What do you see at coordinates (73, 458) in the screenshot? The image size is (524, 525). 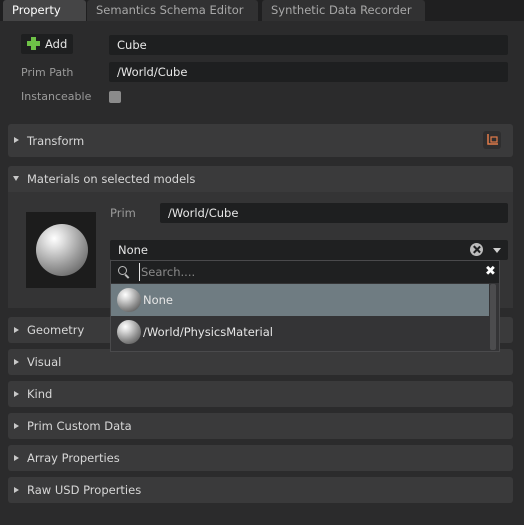 I see `section-array-properties-title: Array Properties` at bounding box center [73, 458].